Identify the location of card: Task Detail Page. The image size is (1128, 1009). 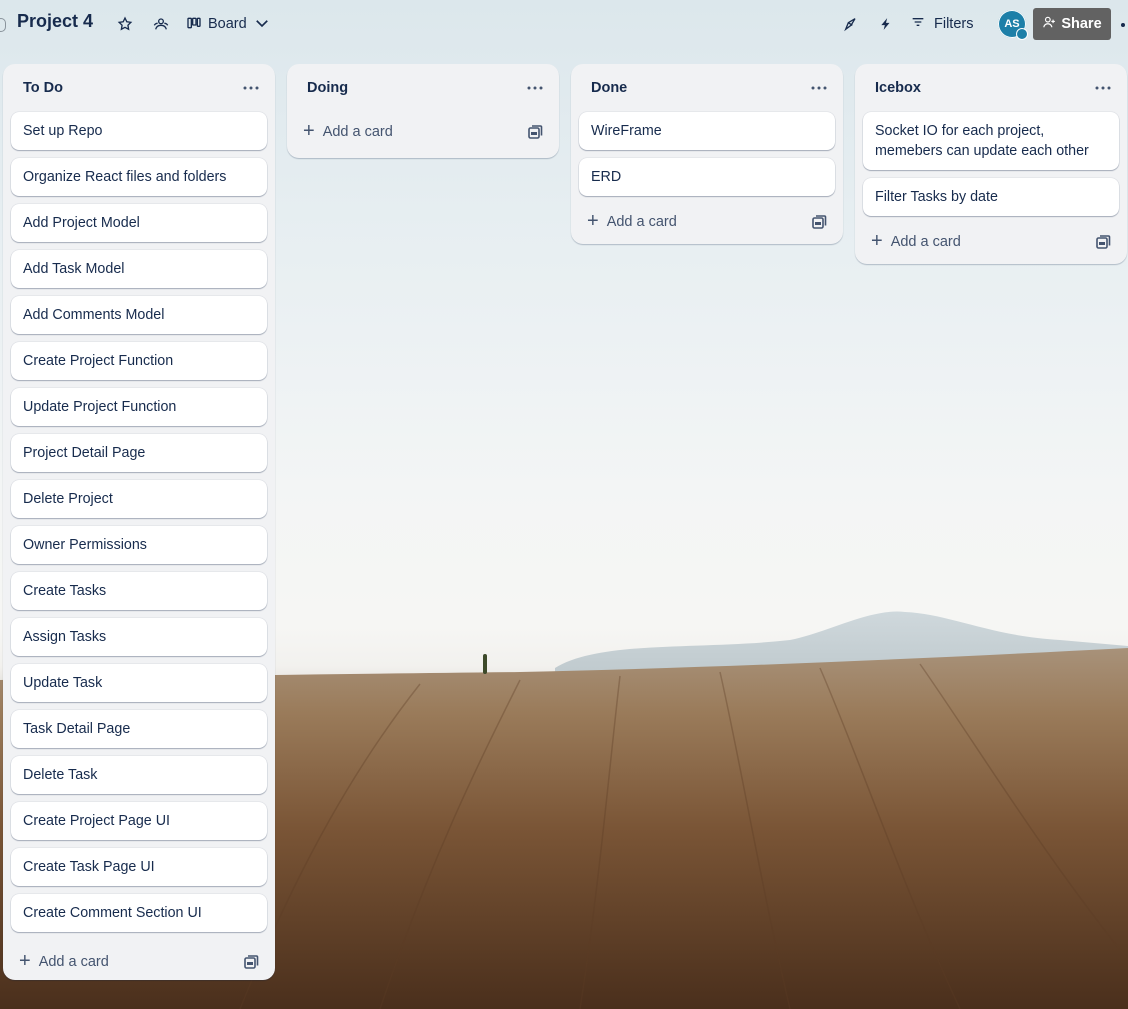
(139, 729).